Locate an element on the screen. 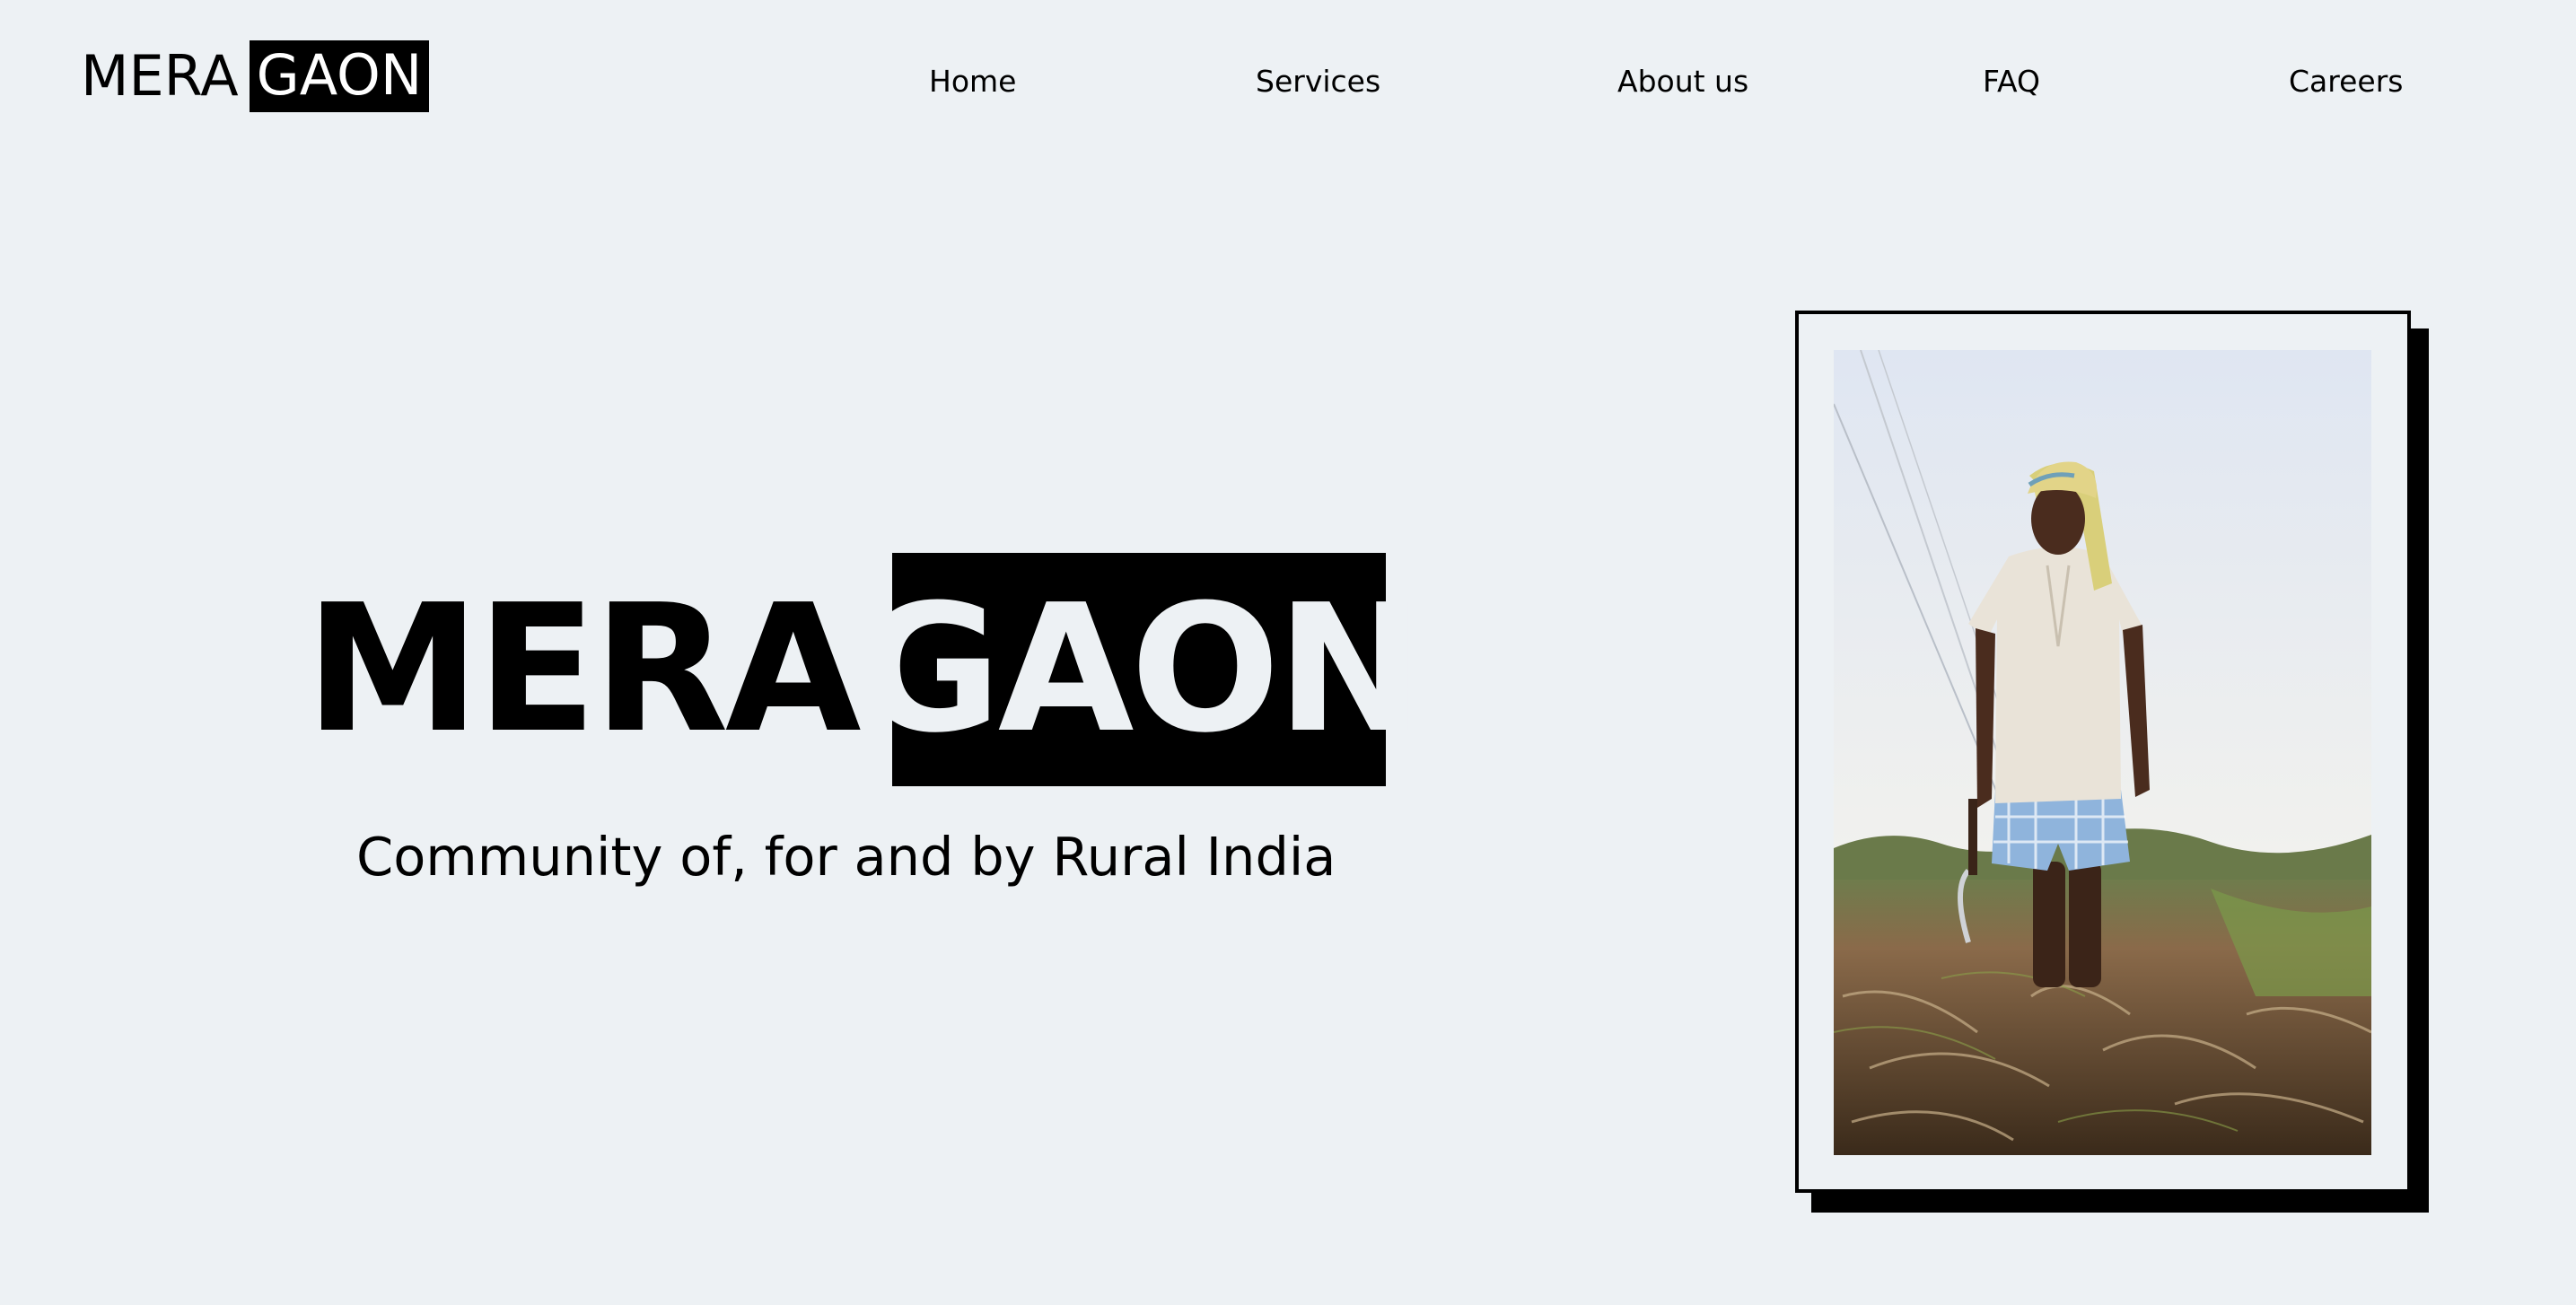 This screenshot has height=1305, width=2576. site-logo: MERA GAON is located at coordinates (255, 76).